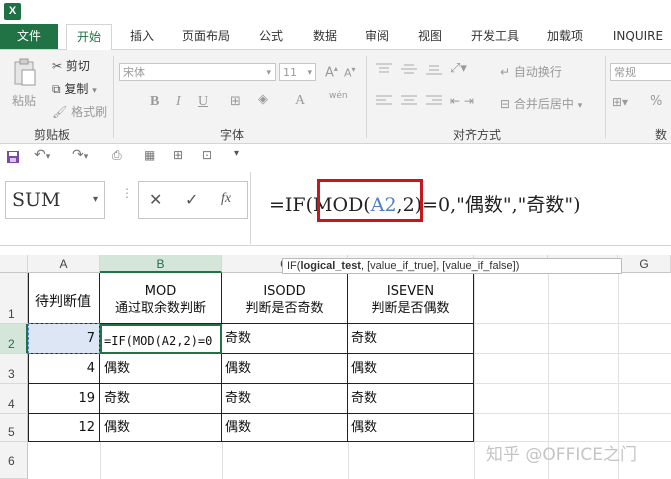 The height and width of the screenshot is (479, 671). Describe the element at coordinates (12, 11) in the screenshot. I see `excel-logo-icon: X` at that location.